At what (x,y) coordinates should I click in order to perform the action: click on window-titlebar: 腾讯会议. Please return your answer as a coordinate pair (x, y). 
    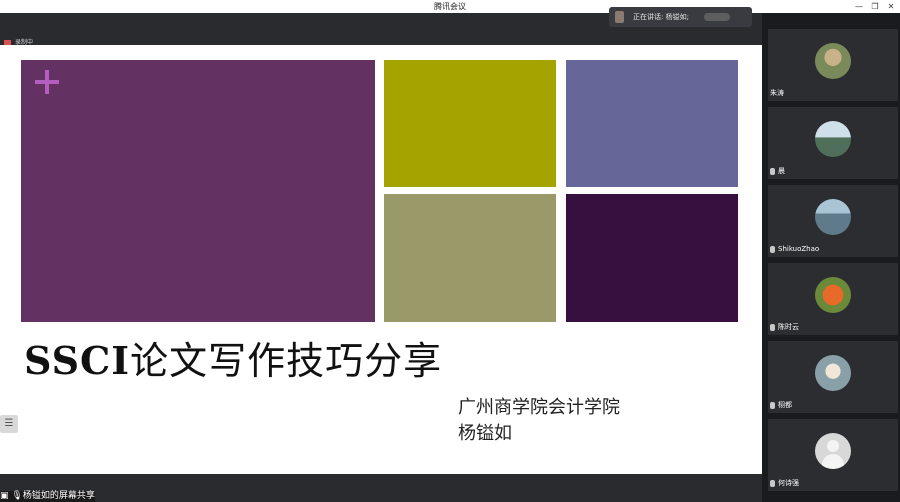
    Looking at the image, I should click on (450, 6).